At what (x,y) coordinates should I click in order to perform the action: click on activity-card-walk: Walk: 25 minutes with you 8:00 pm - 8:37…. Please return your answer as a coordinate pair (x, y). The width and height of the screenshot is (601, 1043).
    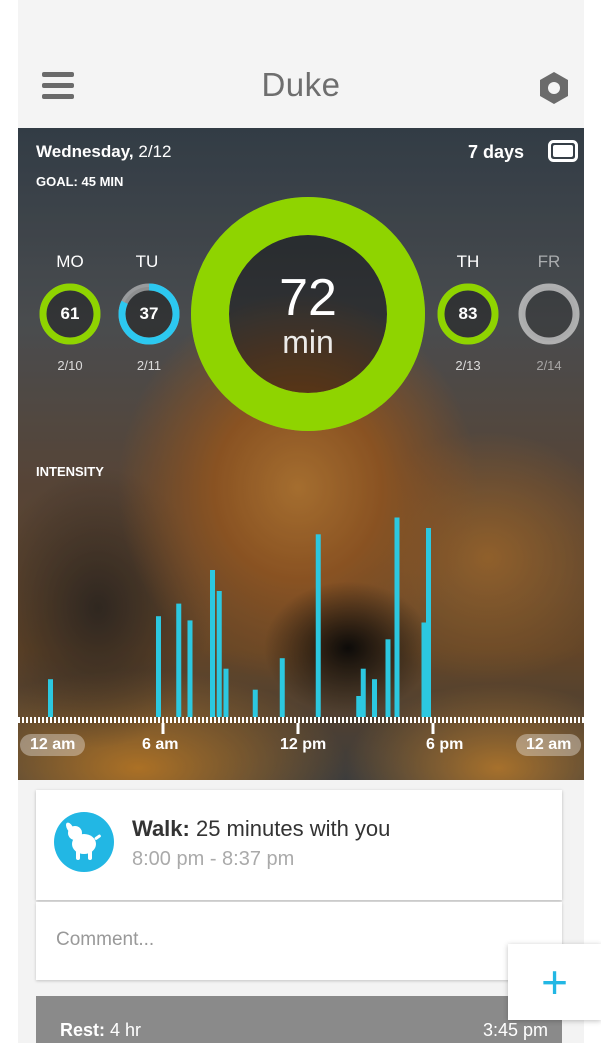
    Looking at the image, I should click on (299, 845).